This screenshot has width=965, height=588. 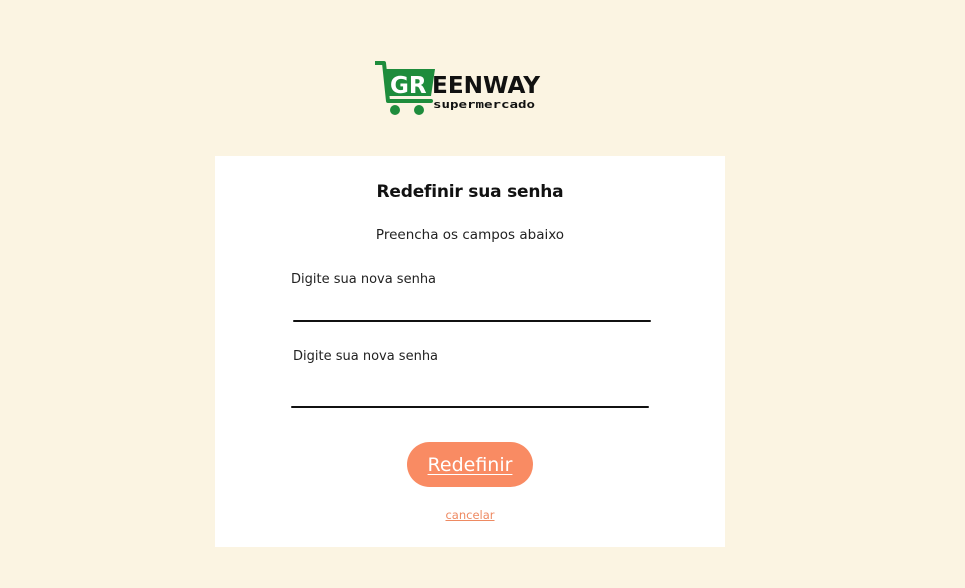 What do you see at coordinates (470, 464) in the screenshot?
I see `redefinir-button: Redefinir` at bounding box center [470, 464].